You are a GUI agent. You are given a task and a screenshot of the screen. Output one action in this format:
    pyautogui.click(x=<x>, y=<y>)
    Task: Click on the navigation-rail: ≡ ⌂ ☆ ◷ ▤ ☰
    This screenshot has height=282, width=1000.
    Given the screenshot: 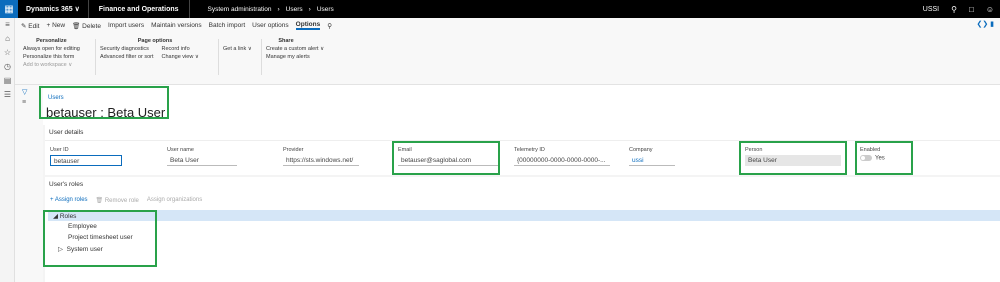 What is the action you would take?
    pyautogui.click(x=7, y=150)
    